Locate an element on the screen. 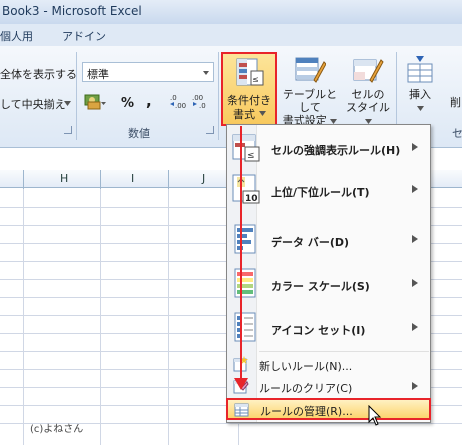 Image resolution: width=462 pixels, height=445 pixels. menu-separator is located at coordinates (344, 351).